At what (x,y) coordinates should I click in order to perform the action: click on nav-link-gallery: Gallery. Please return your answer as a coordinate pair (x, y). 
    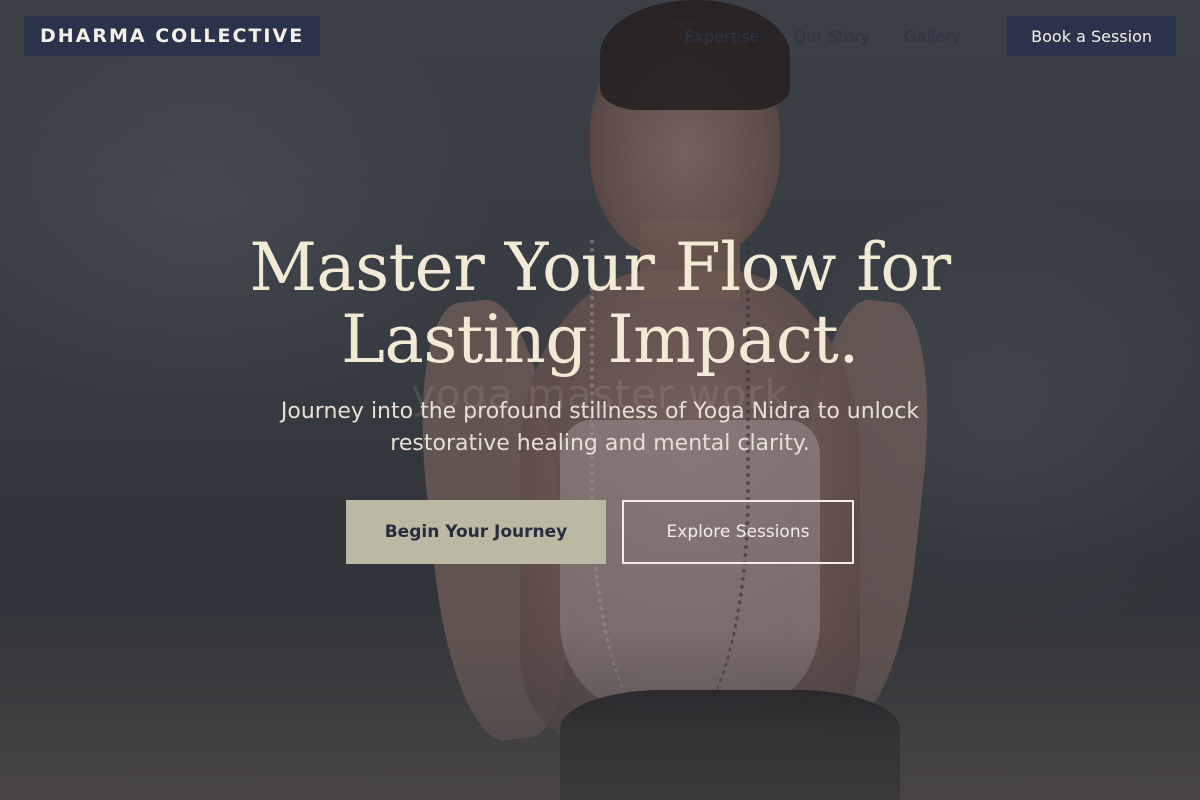
    Looking at the image, I should click on (932, 36).